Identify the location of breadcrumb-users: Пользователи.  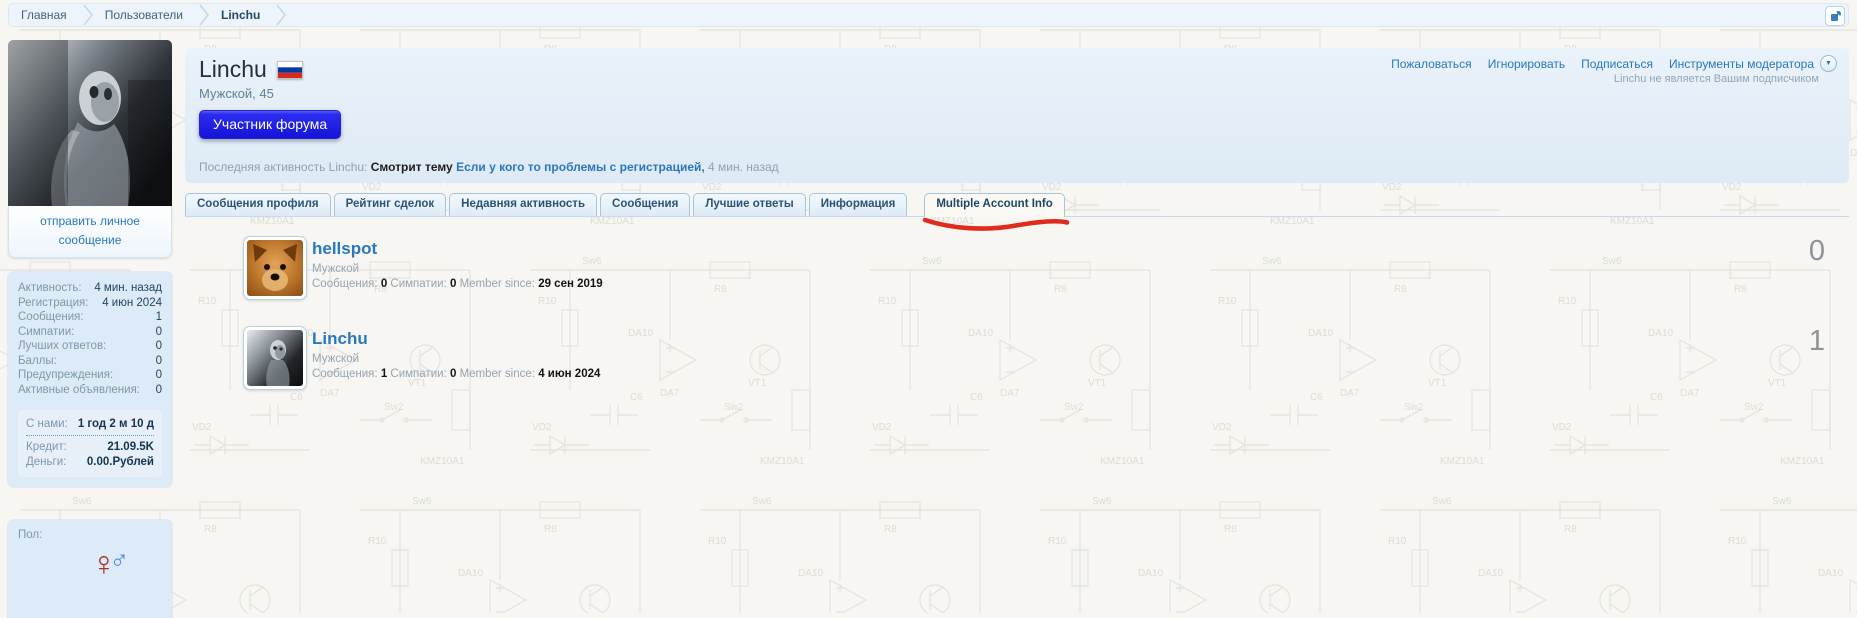
(146, 15).